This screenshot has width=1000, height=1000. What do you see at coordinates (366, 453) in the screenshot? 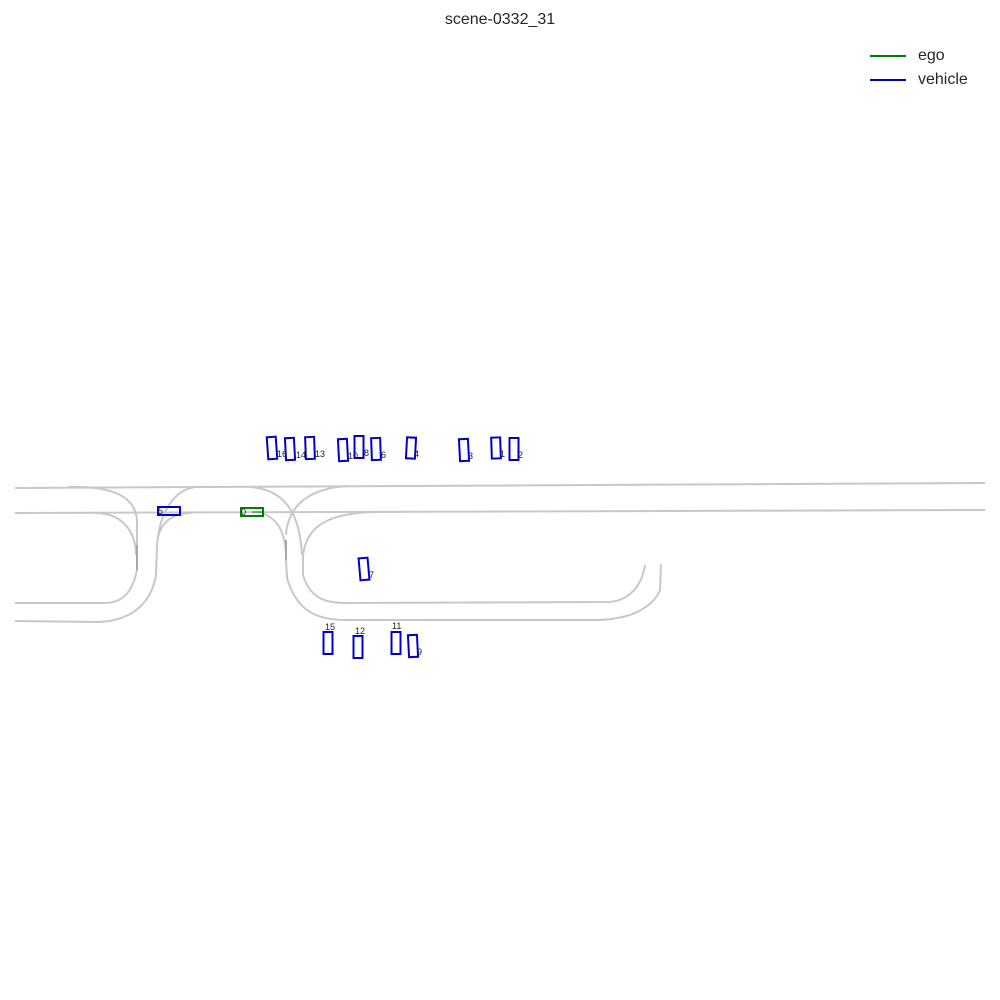
I see `object-id-label: 8` at bounding box center [366, 453].